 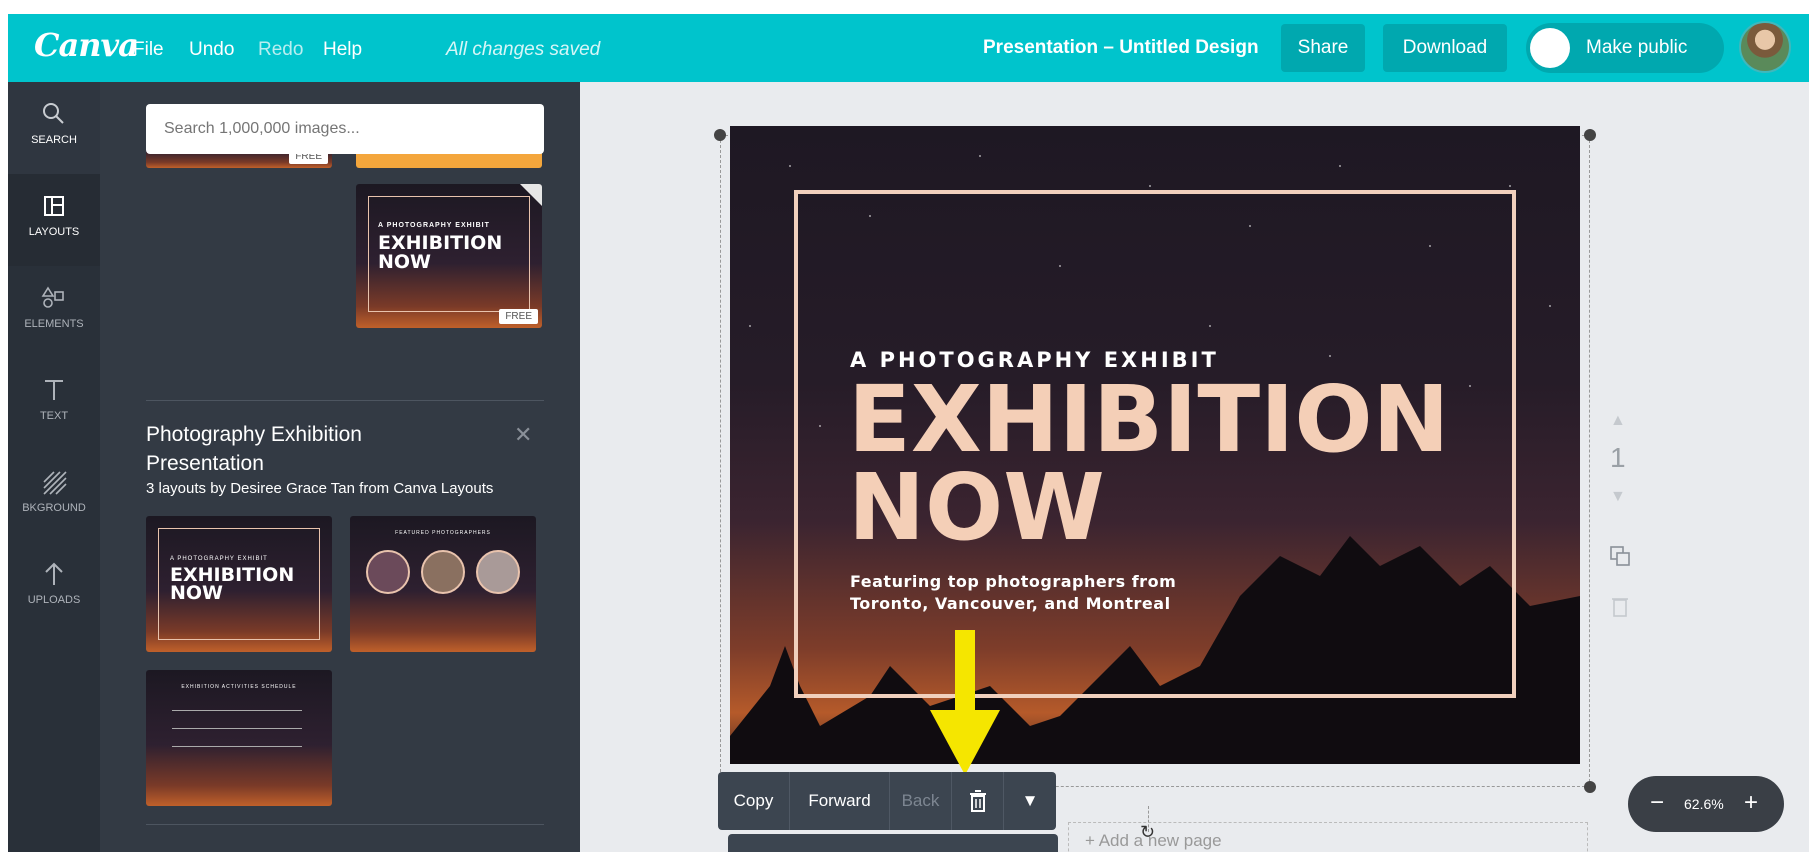 I want to click on image-search-input, so click(x=345, y=129).